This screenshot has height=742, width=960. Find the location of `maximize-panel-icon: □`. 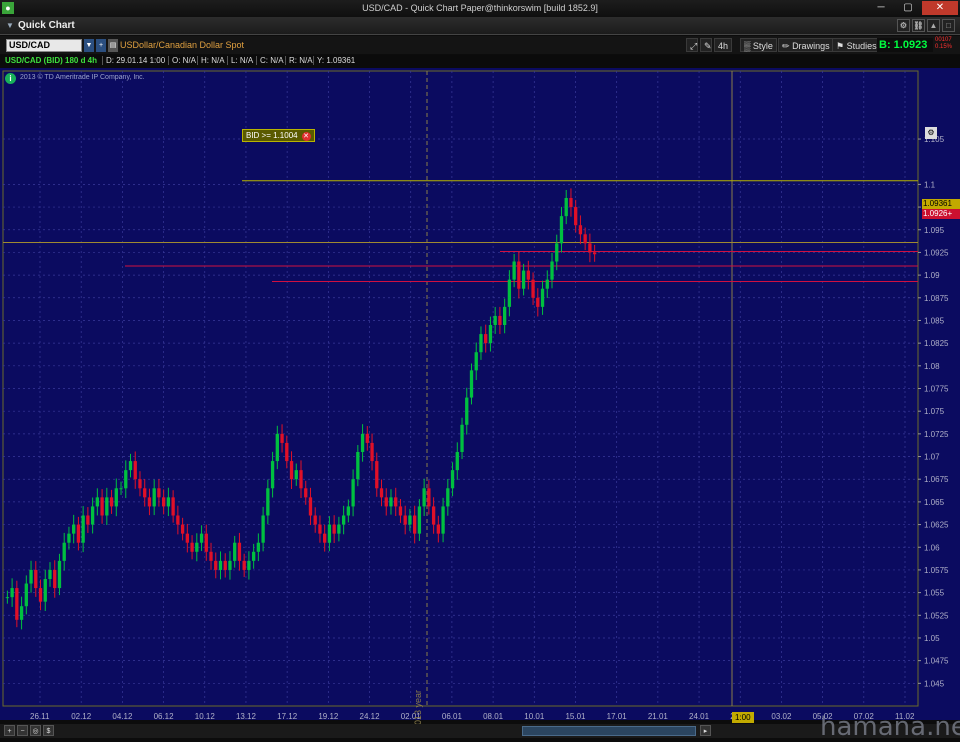

maximize-panel-icon: □ is located at coordinates (948, 25).